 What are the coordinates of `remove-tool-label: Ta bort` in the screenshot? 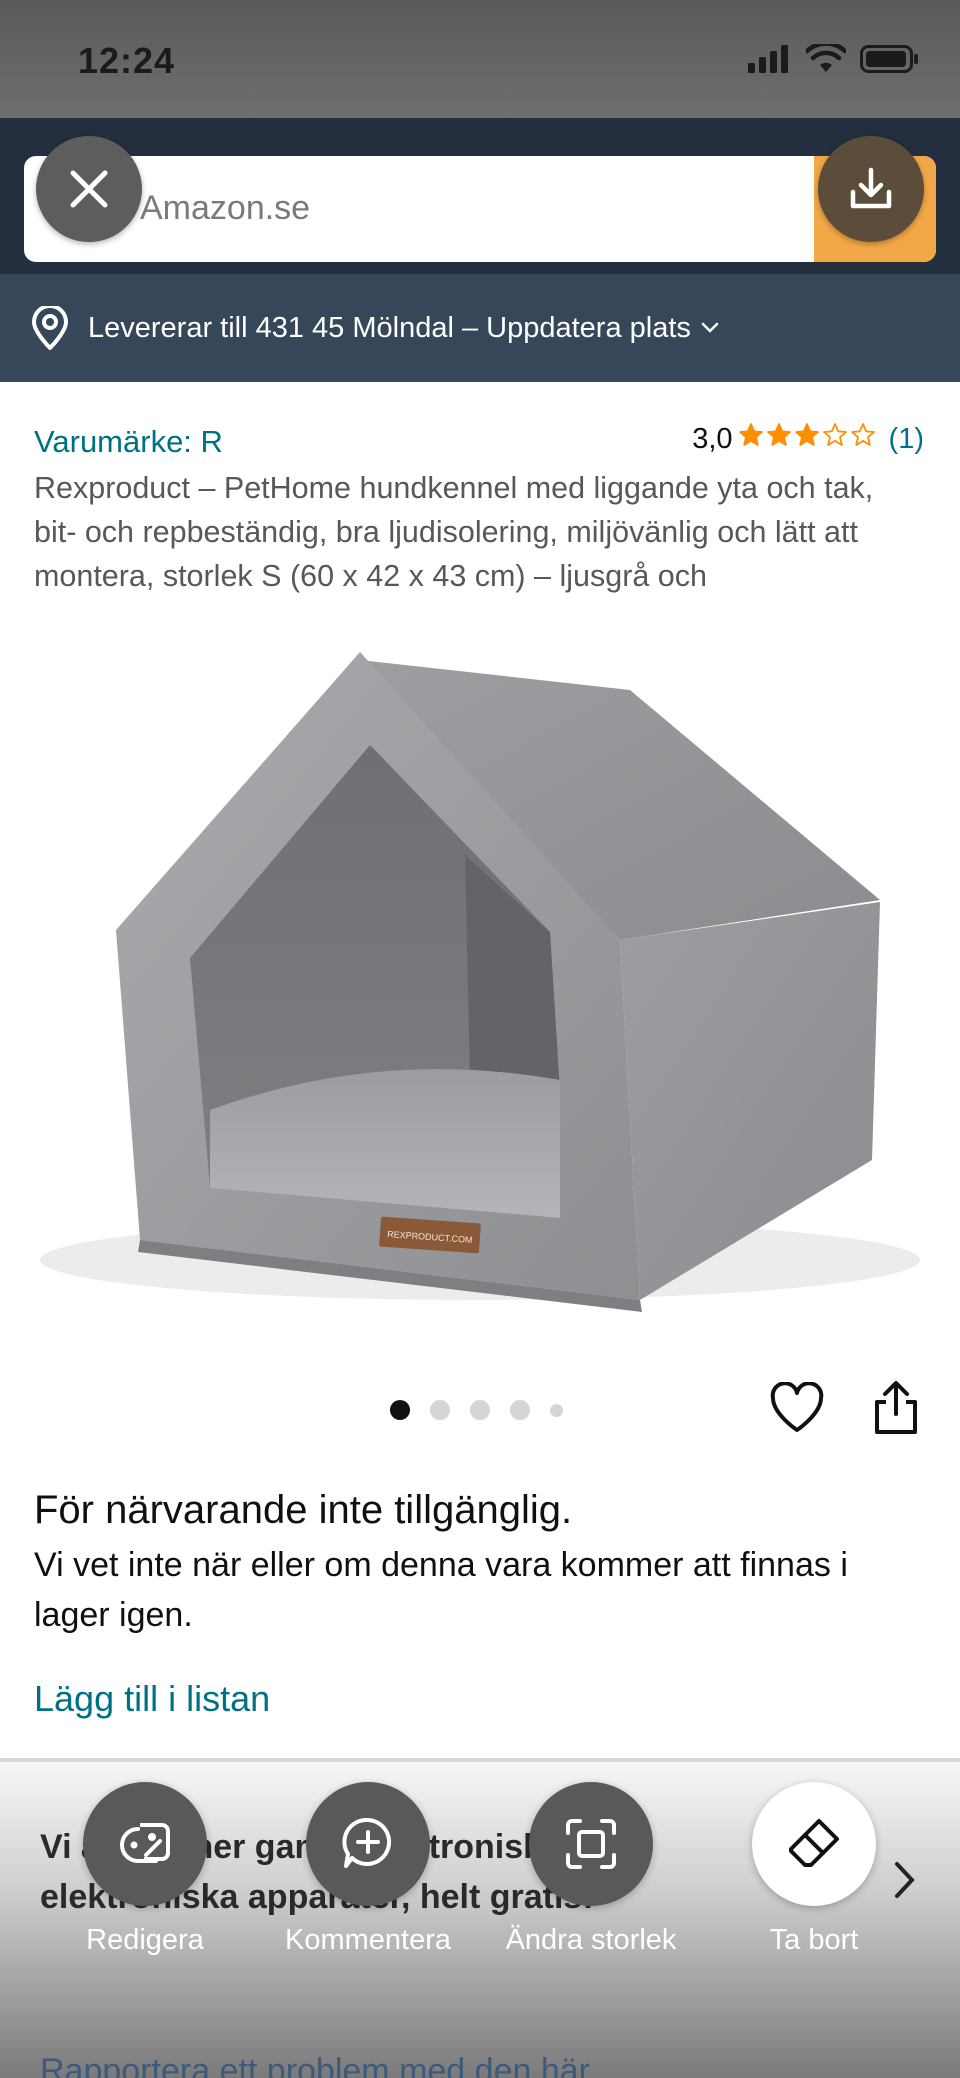 It's located at (814, 1940).